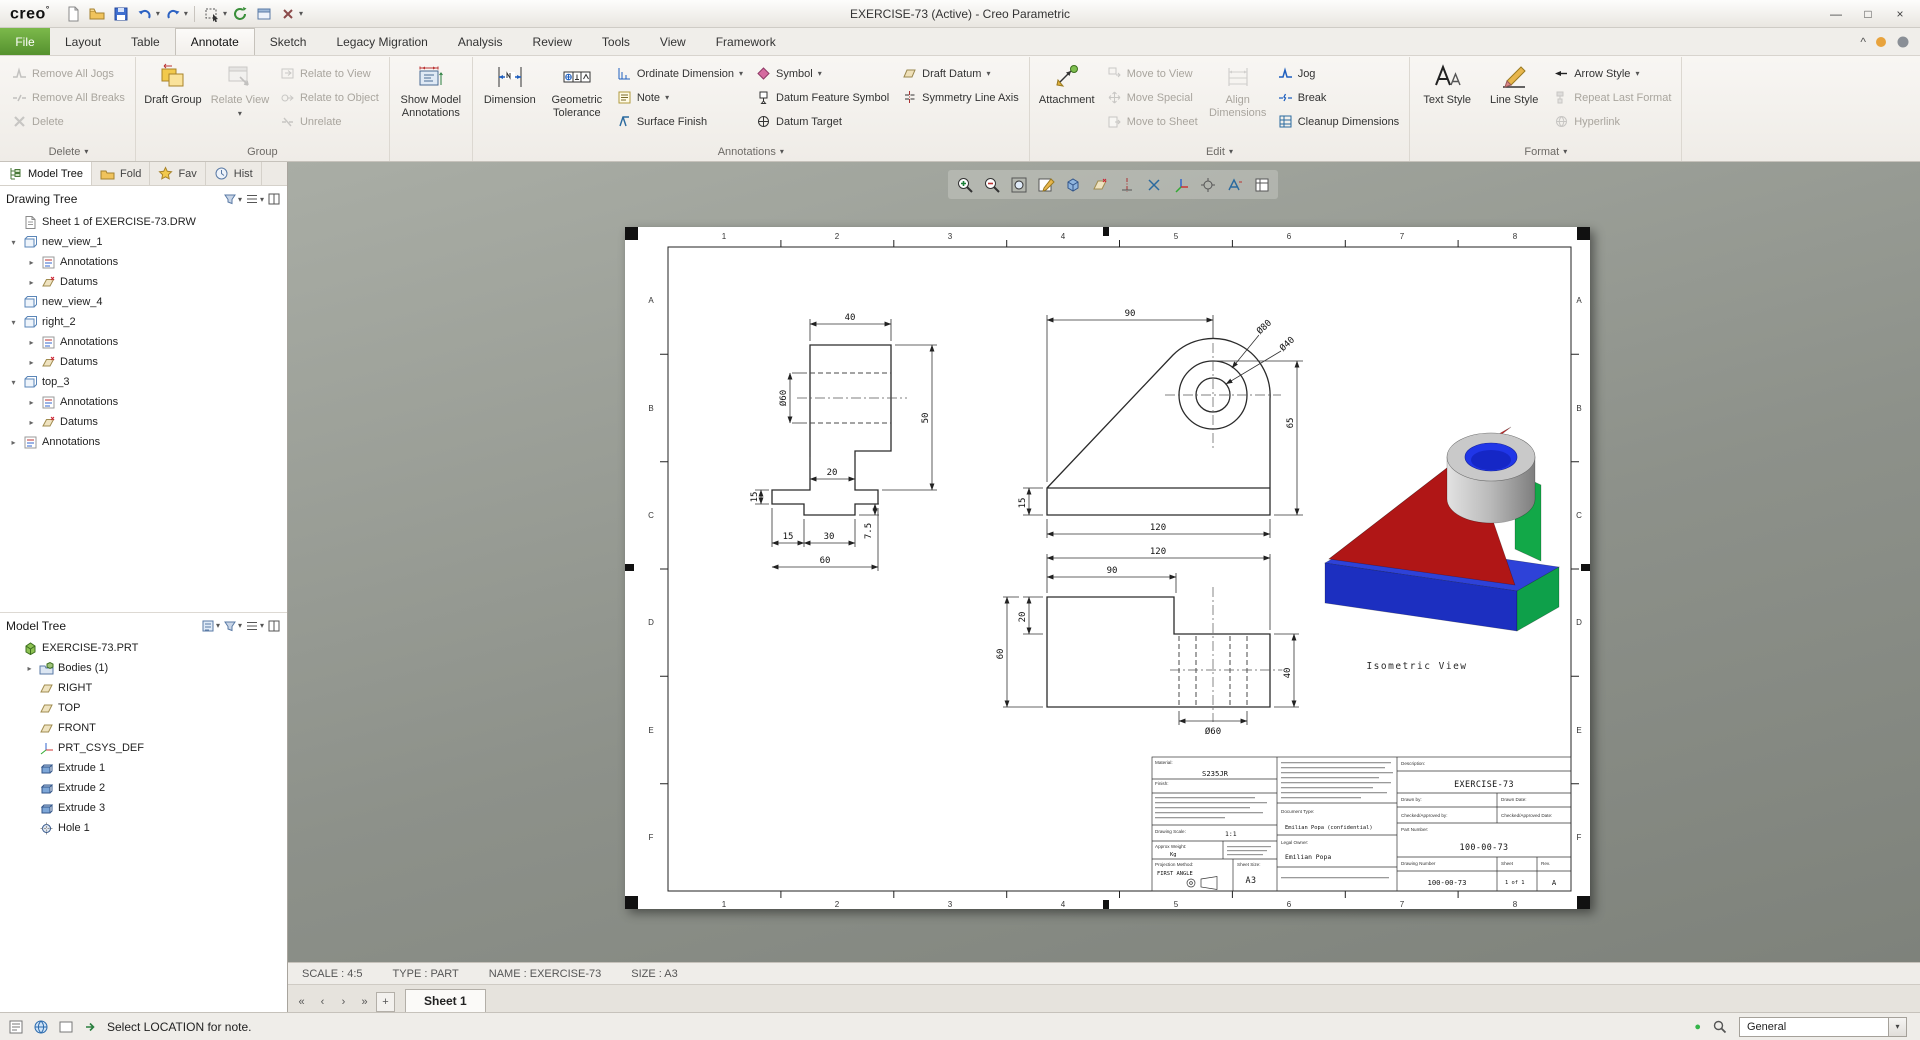  What do you see at coordinates (1207, 184) in the screenshot?
I see `spin-center-button` at bounding box center [1207, 184].